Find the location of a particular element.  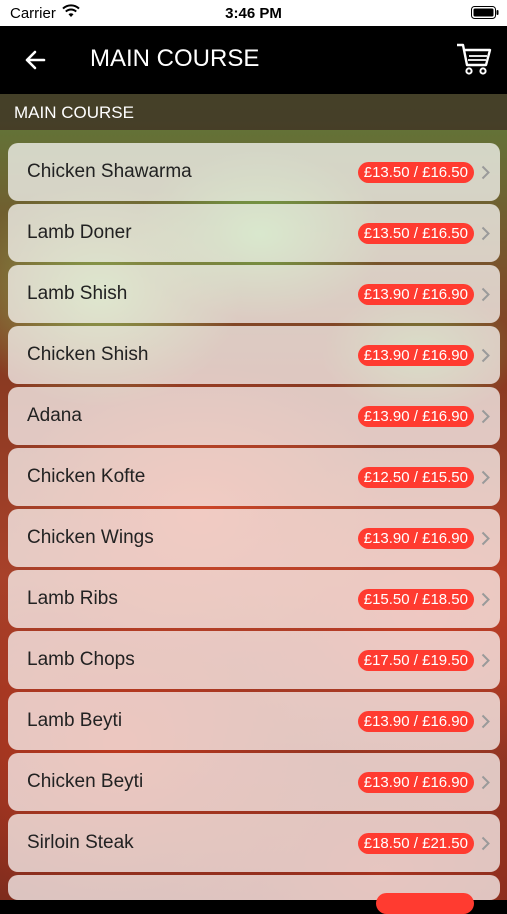

item-name: Chicken Wings is located at coordinates (90, 537).